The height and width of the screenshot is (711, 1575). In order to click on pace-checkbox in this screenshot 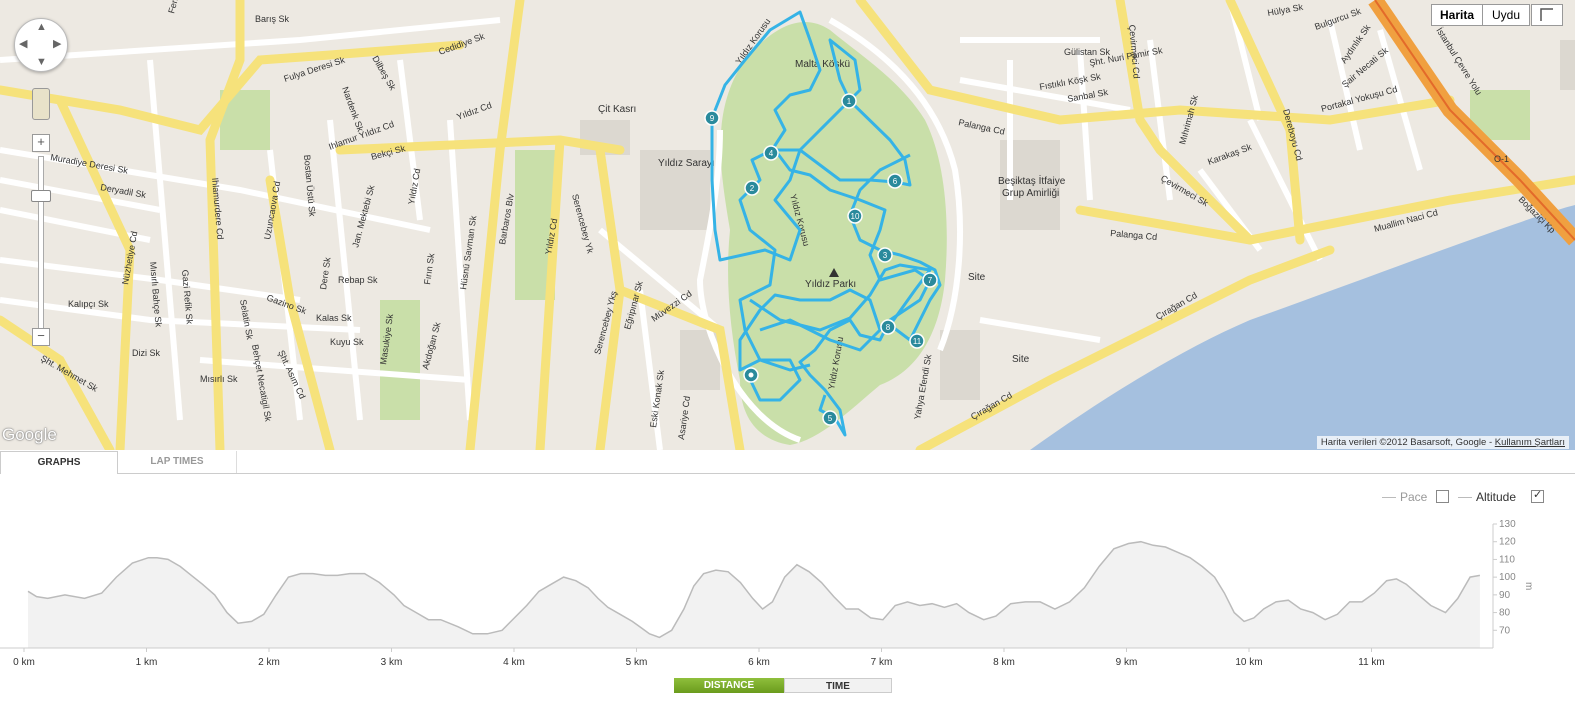, I will do `click(1442, 496)`.